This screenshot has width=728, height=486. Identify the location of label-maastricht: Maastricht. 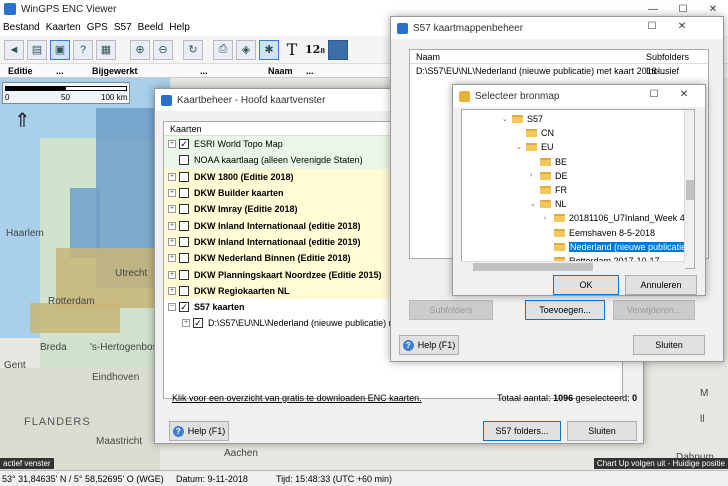
(119, 441).